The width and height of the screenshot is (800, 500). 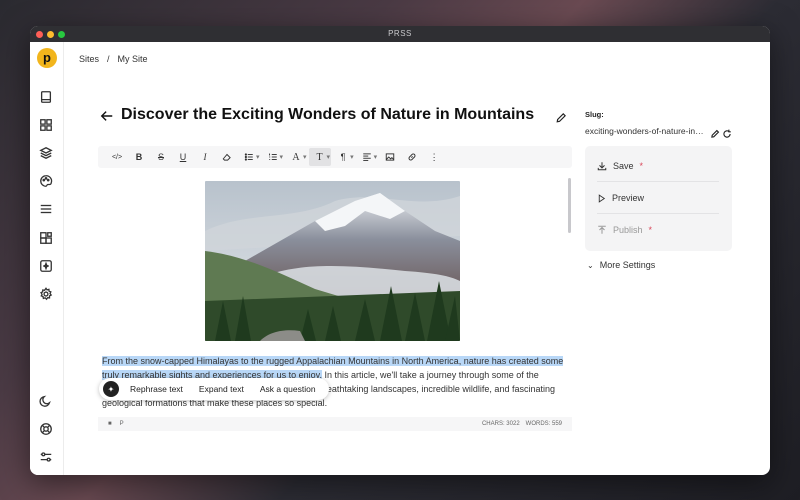 I want to click on back-arrow-icon, so click(x=107, y=116).